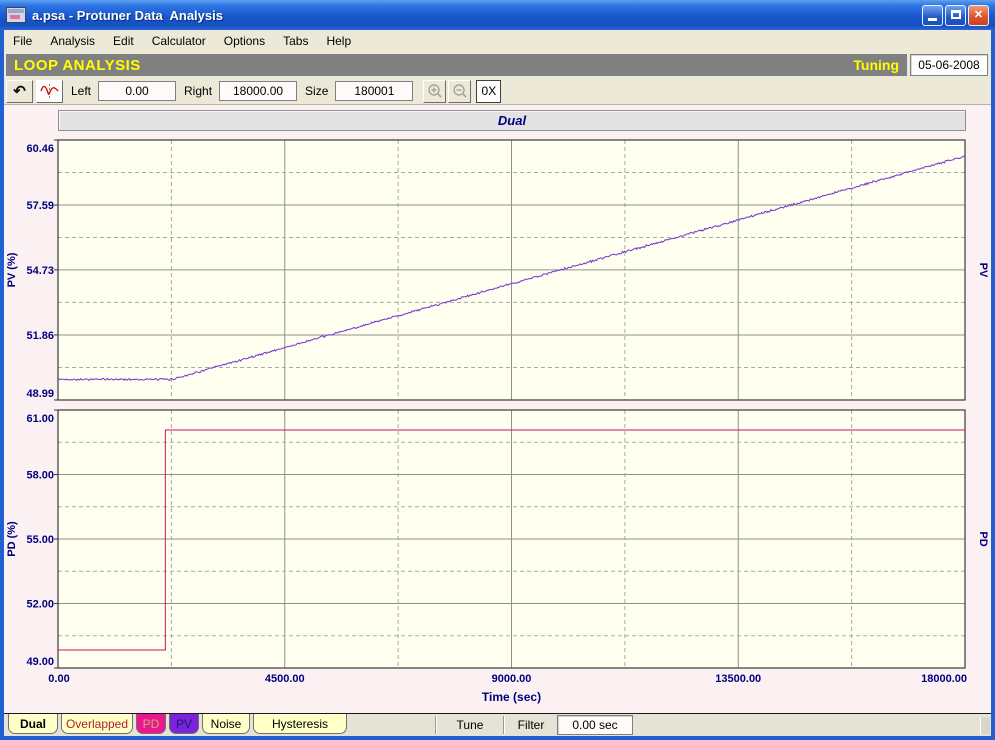  I want to click on undo-icon: ↶, so click(19, 91).